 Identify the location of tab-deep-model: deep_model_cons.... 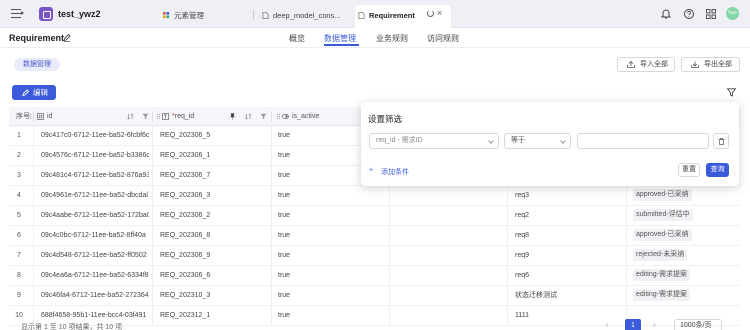
(300, 16).